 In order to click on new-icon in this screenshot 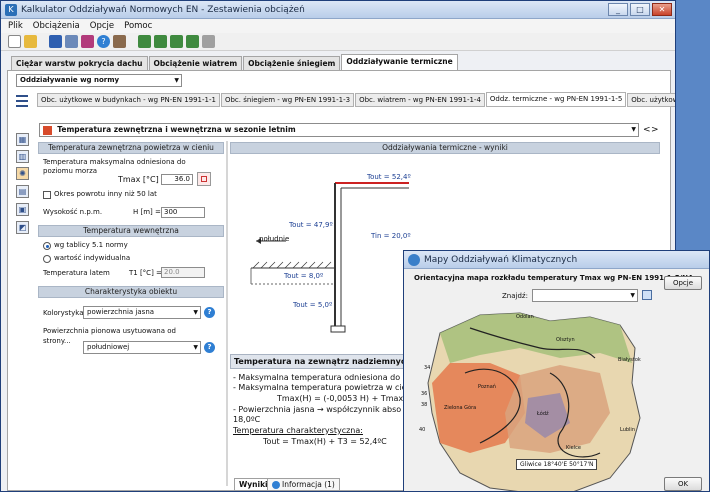, I will do `click(14, 41)`.